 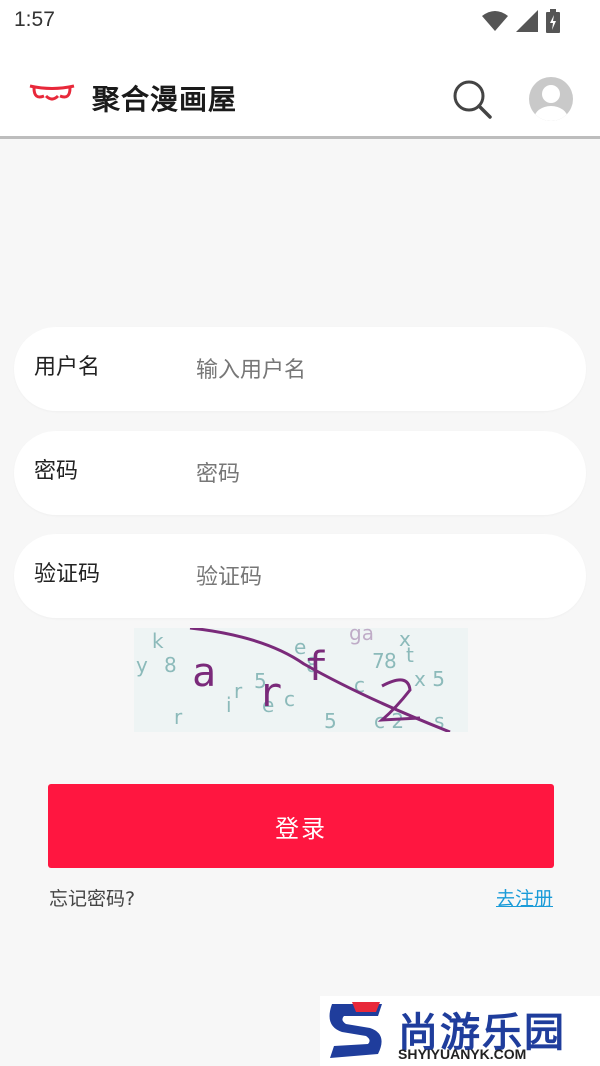 What do you see at coordinates (553, 21) in the screenshot?
I see `battery-icon` at bounding box center [553, 21].